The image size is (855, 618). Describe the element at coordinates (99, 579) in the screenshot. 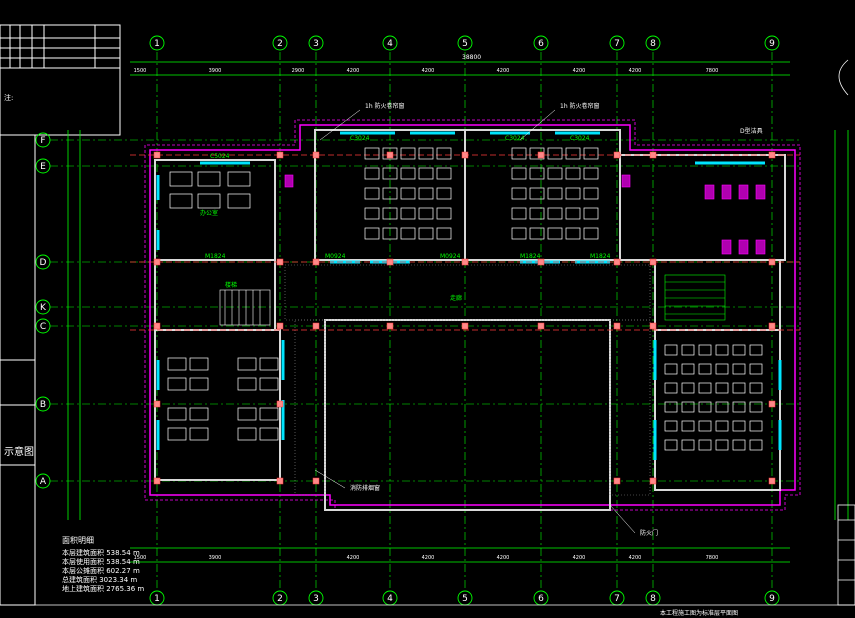

I see `area-line-4: 总建筑面积 3023.34 m` at that location.